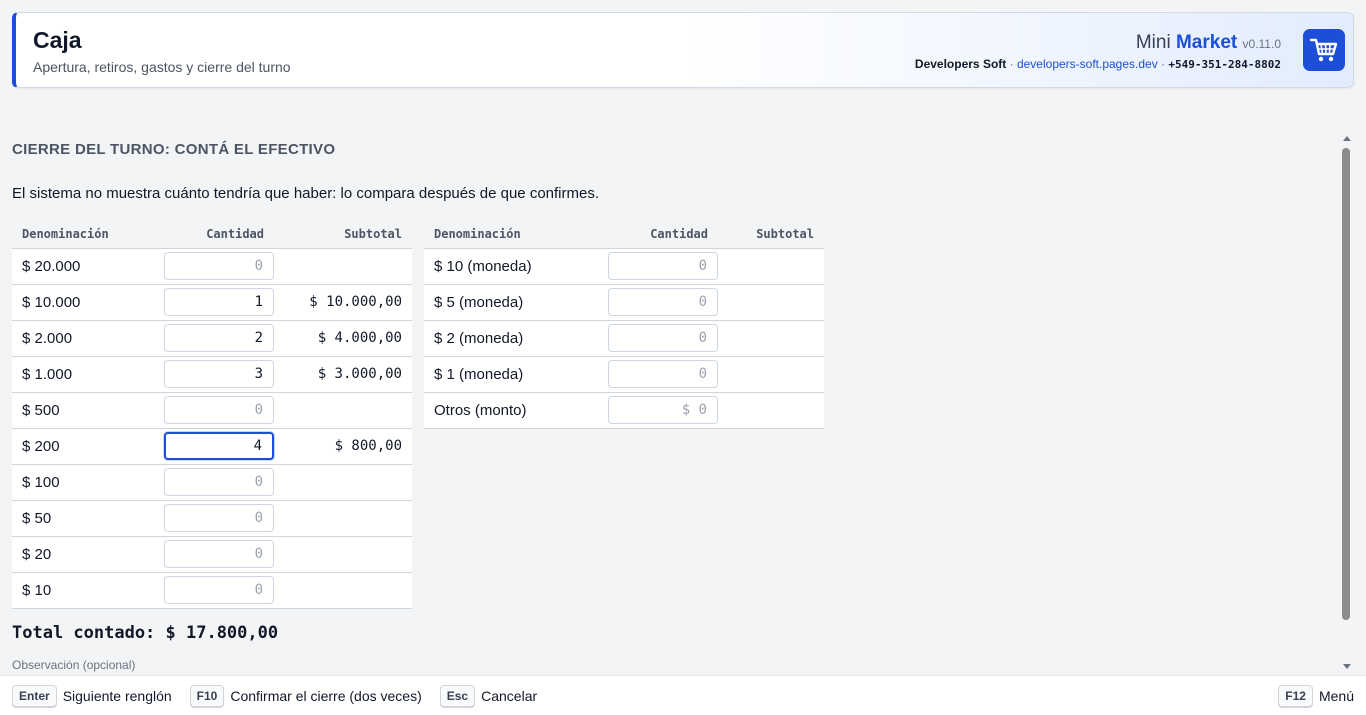 This screenshot has width=1366, height=715. What do you see at coordinates (662, 234) in the screenshot?
I see `column-header-quantity: Cantidad` at bounding box center [662, 234].